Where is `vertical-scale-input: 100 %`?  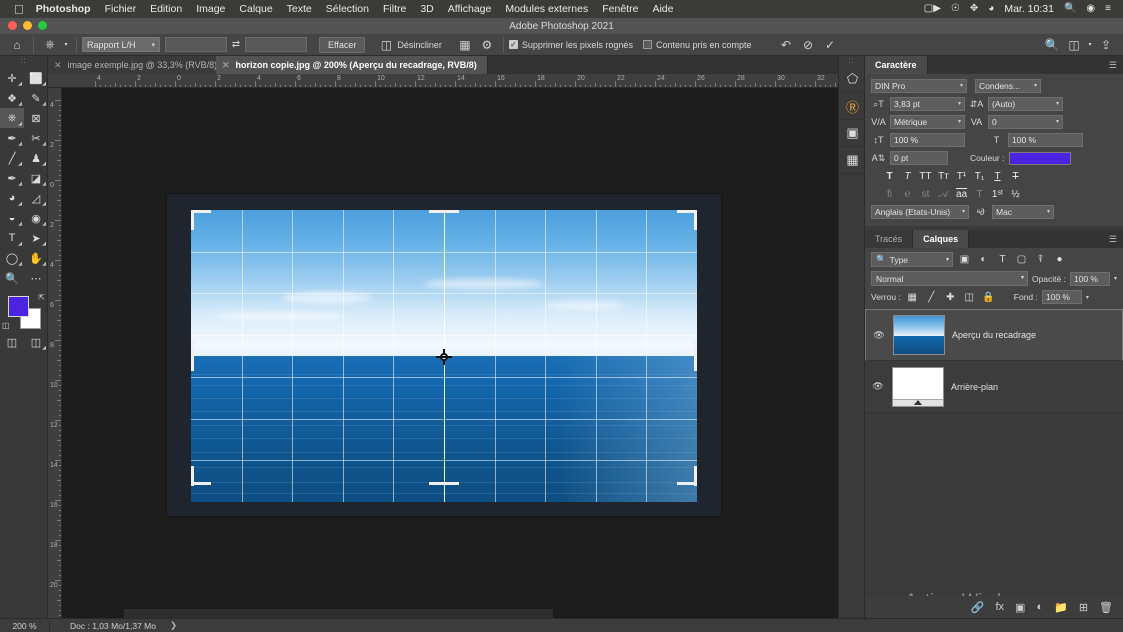
vertical-scale-input: 100 % is located at coordinates (927, 140).